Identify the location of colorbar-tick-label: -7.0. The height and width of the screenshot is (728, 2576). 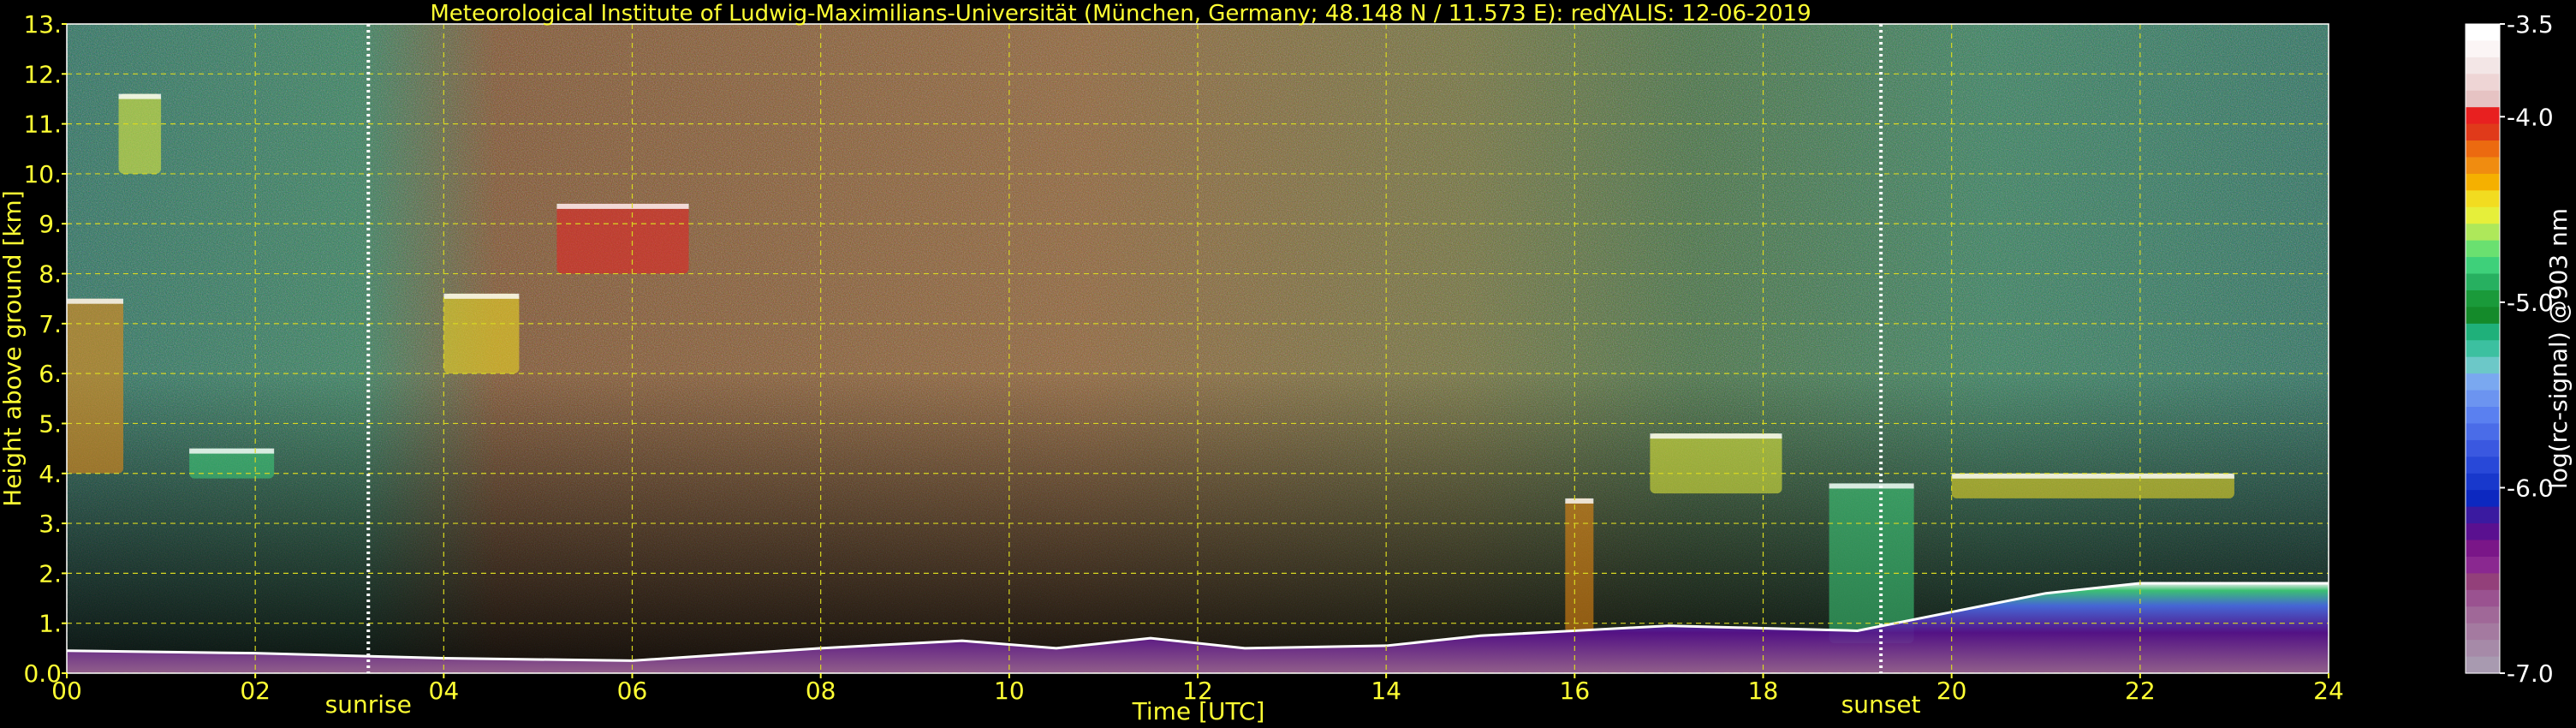
(2531, 673).